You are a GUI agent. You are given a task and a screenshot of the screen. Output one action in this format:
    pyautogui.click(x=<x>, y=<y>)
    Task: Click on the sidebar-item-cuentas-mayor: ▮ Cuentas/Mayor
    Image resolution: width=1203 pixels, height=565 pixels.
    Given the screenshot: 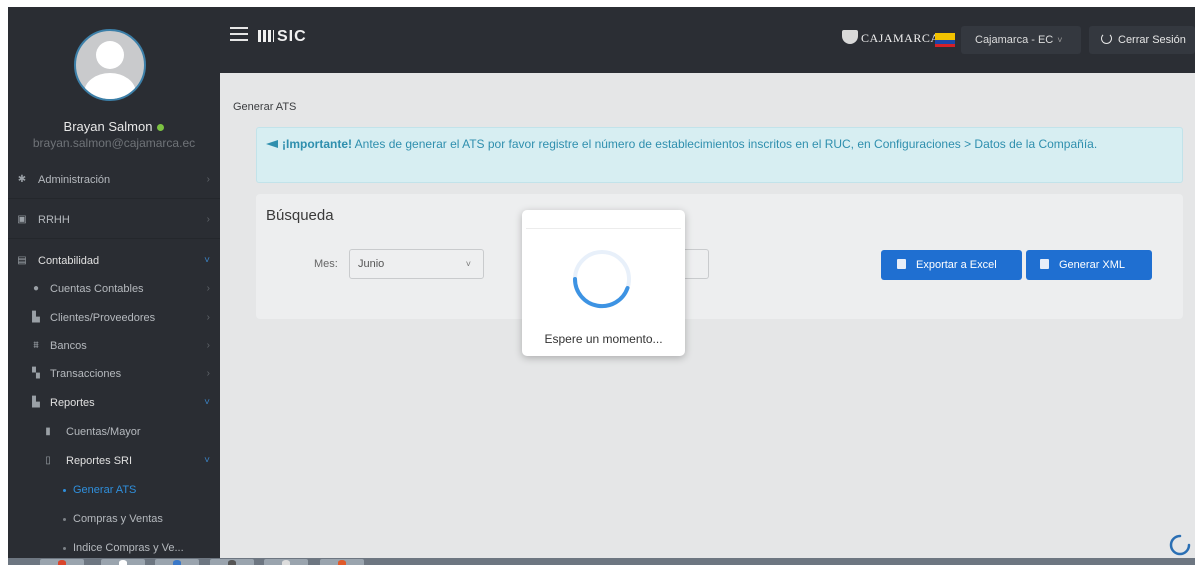 What is the action you would take?
    pyautogui.click(x=114, y=432)
    